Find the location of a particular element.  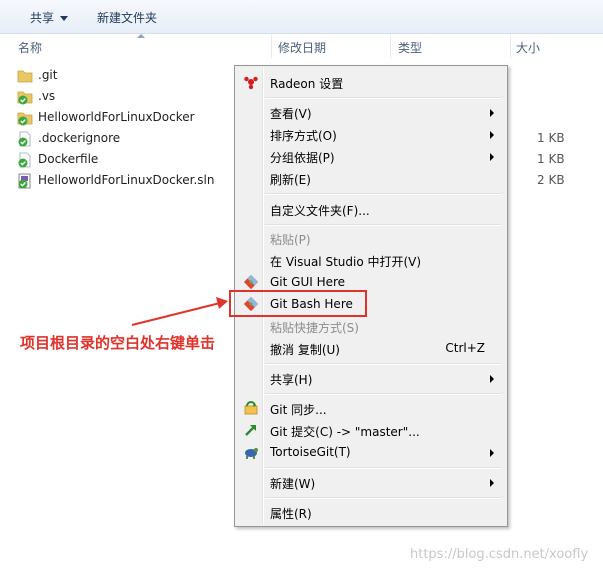

watermark: https://blog.csdn.net/xoofly is located at coordinates (499, 554).